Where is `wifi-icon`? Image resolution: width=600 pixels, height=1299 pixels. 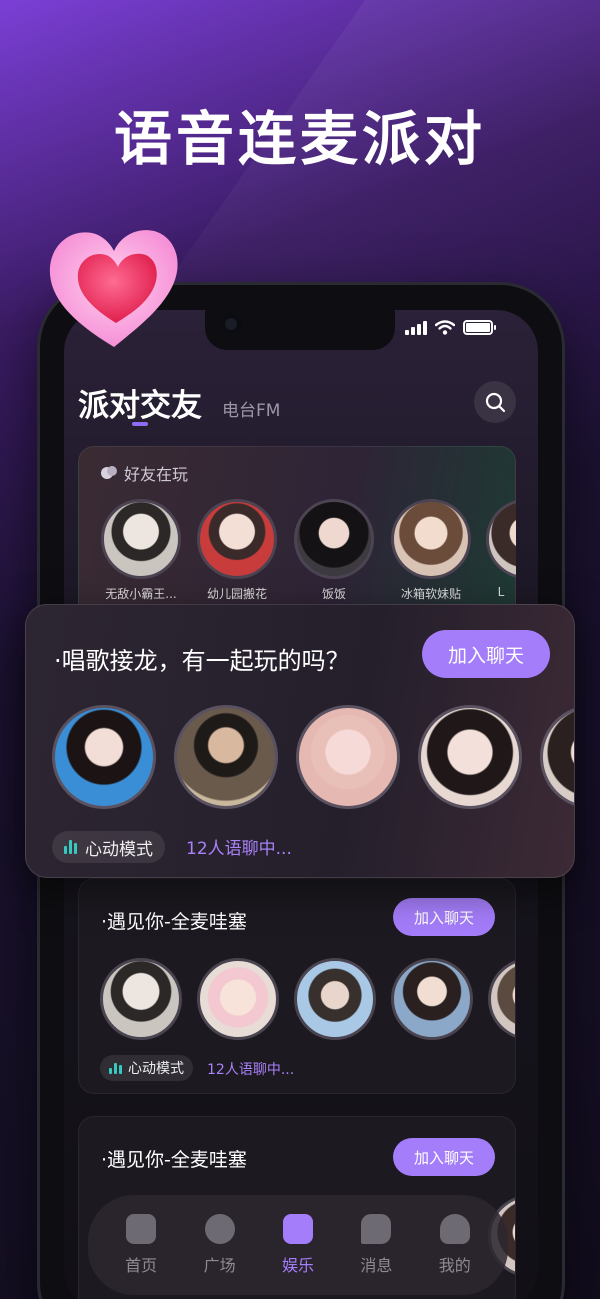
wifi-icon is located at coordinates (445, 327).